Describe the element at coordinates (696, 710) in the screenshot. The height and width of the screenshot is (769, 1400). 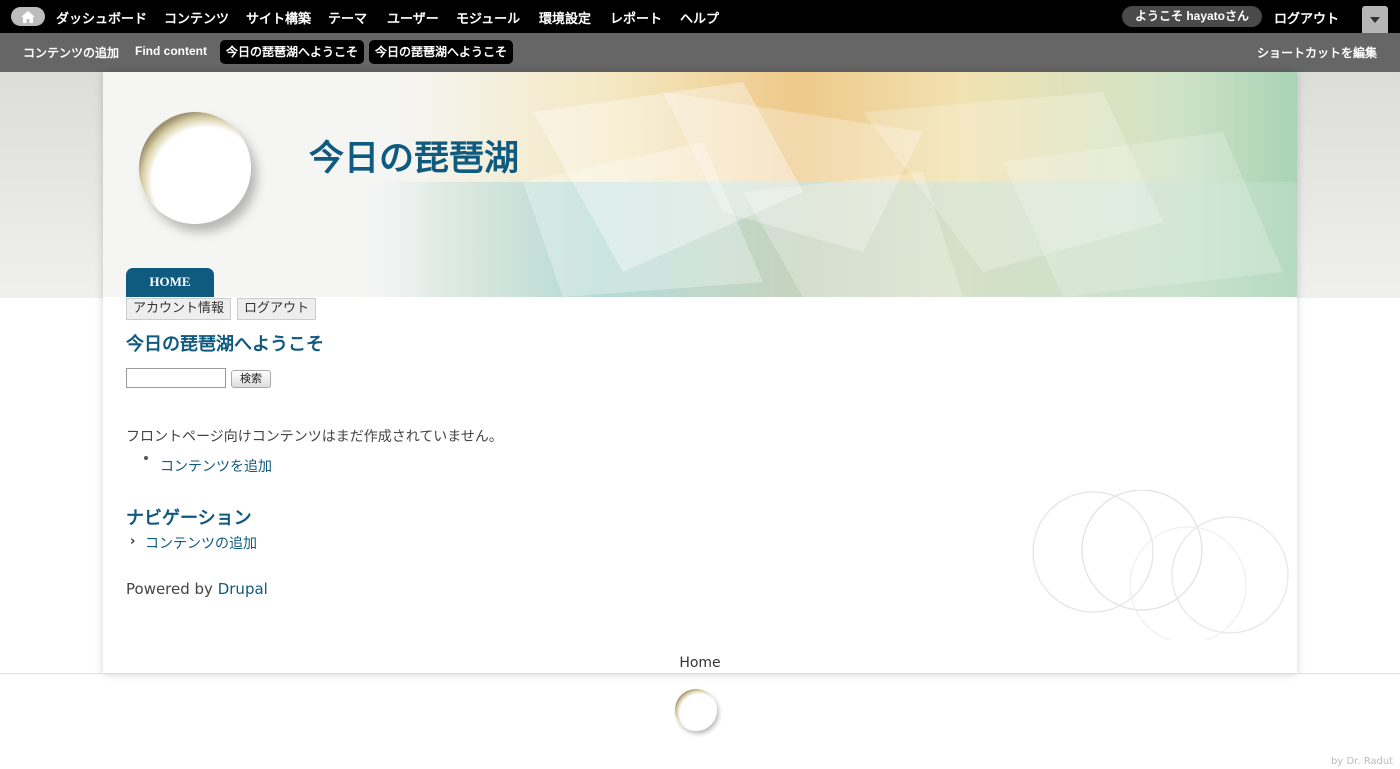
I see `footer-logo` at that location.